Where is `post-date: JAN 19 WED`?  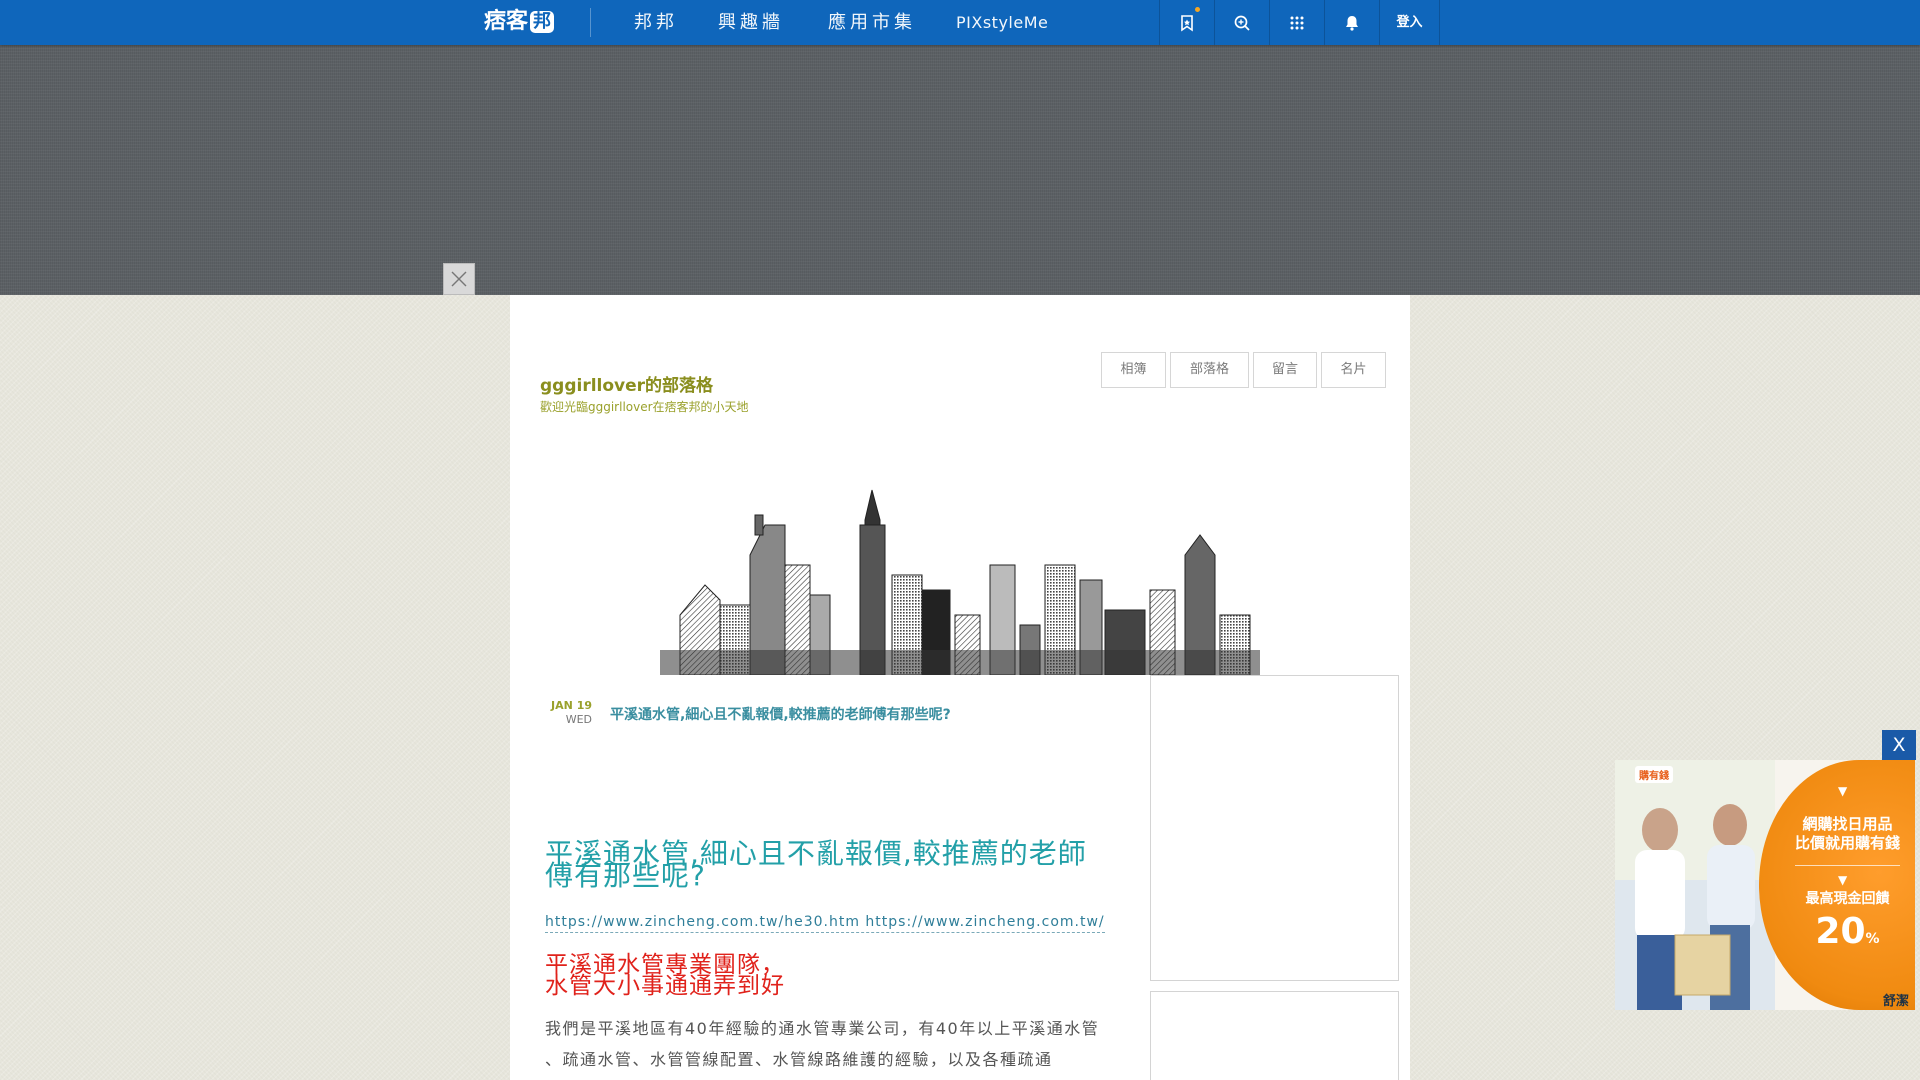
post-date: JAN 19 WED is located at coordinates (568, 713).